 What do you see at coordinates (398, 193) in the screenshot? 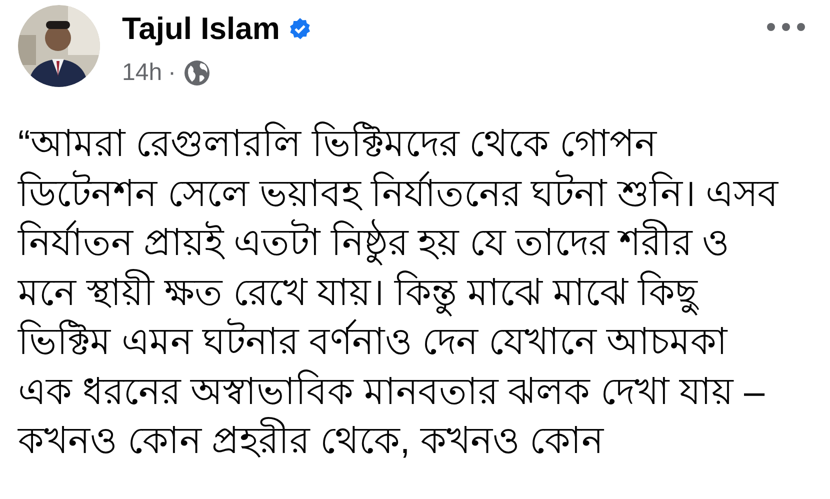
I see `post-text-line: ডিটেনশন সেলে ভয়াবহ নির্যাতনের ঘটনা শুনি। এসব` at bounding box center [398, 193].